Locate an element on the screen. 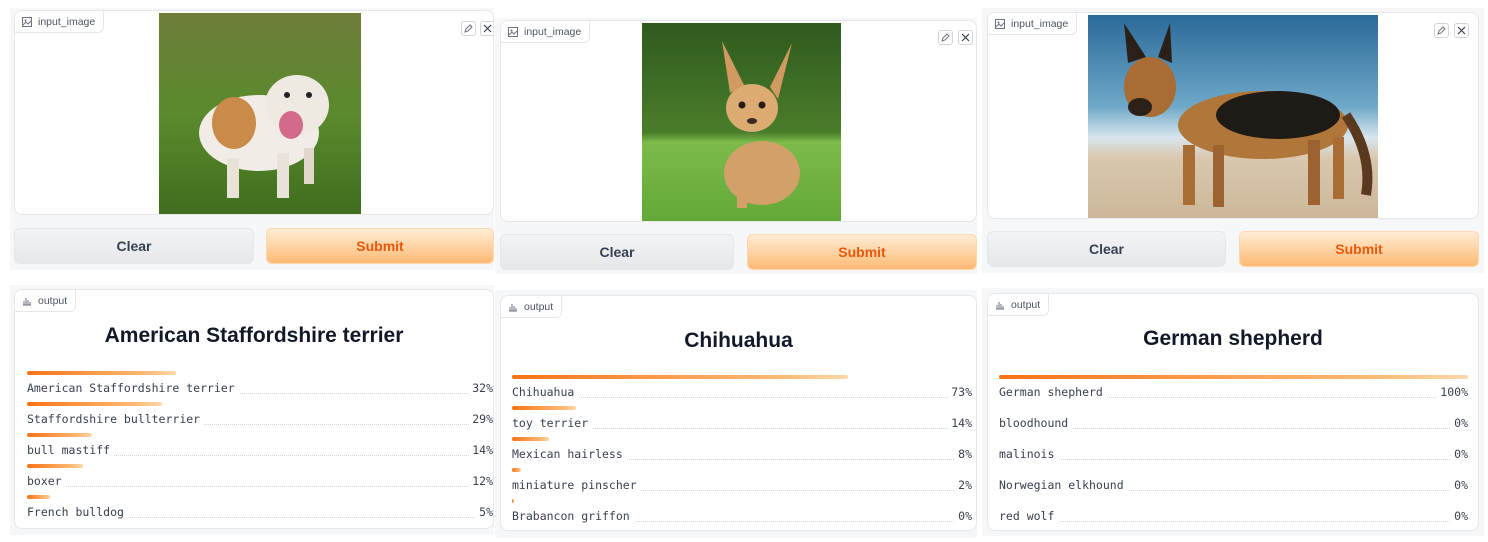  confidence-row: Staffordshire bullterrier 29% is located at coordinates (260, 415).